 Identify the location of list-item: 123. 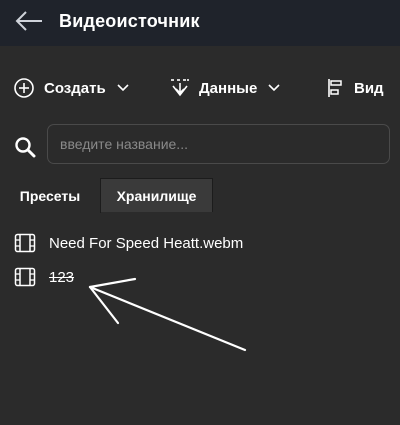
(44, 277).